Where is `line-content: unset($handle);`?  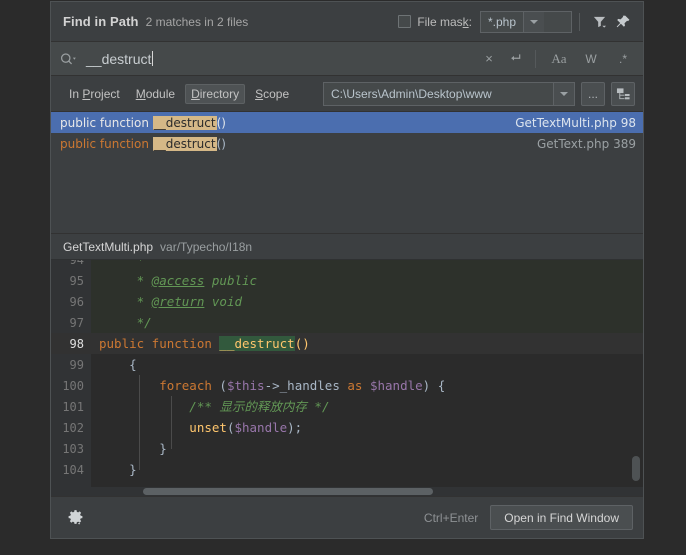 line-content: unset($handle); is located at coordinates (367, 427).